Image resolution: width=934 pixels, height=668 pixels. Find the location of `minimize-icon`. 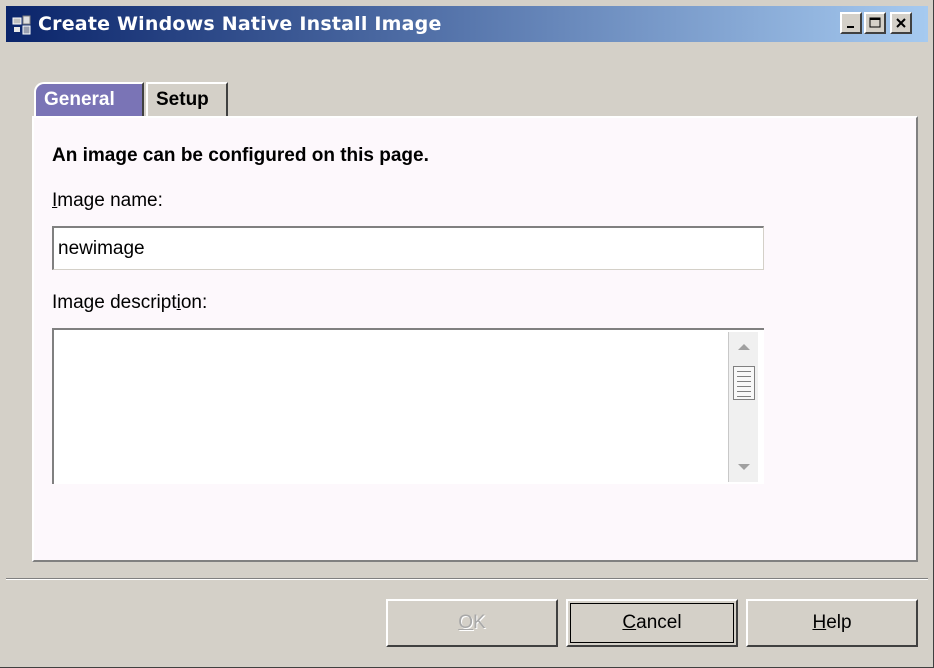

minimize-icon is located at coordinates (850, 27).